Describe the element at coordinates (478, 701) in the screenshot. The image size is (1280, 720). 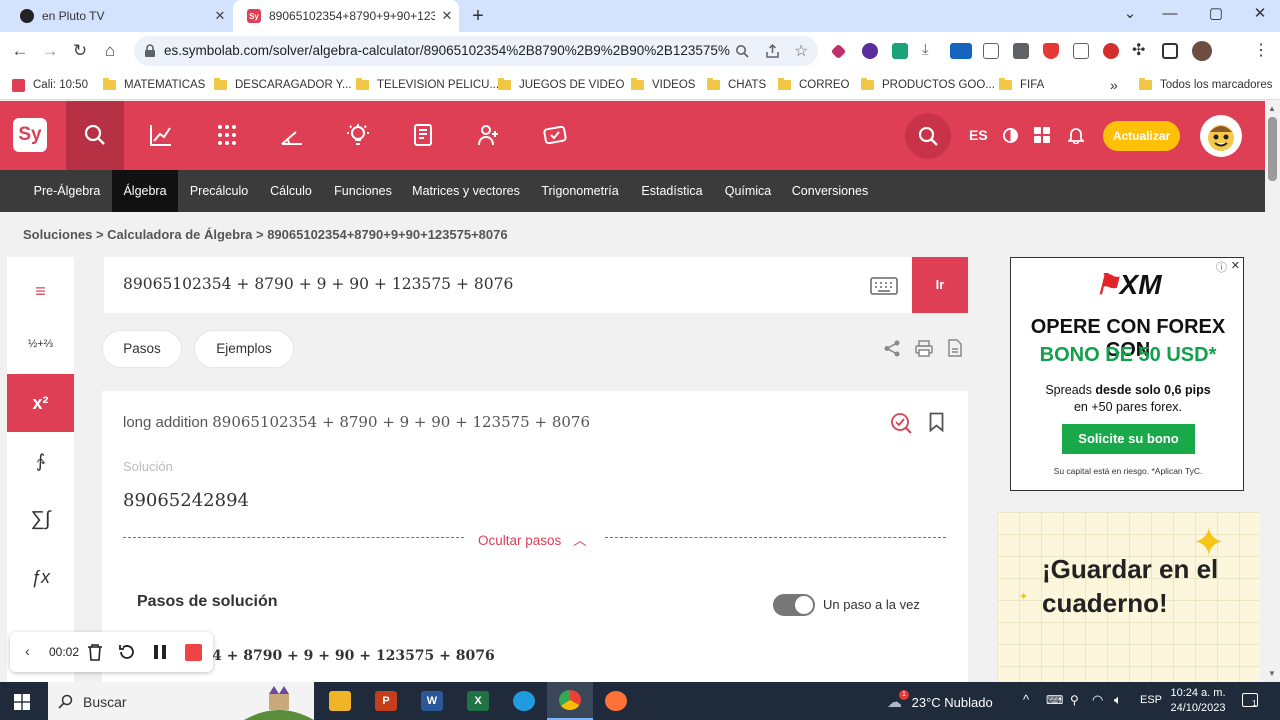
I see `taskbar-excel: X` at that location.